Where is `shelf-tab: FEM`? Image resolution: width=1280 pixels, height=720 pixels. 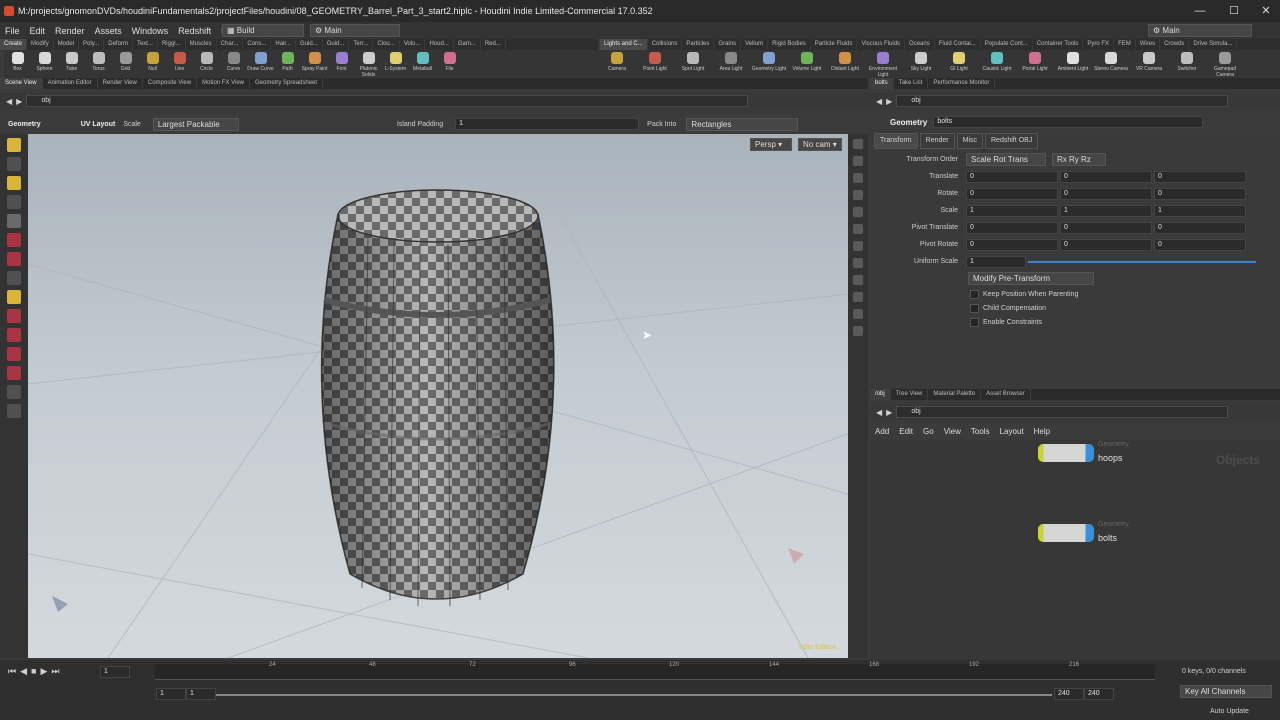
shelf-tab: FEM is located at coordinates (1125, 44).